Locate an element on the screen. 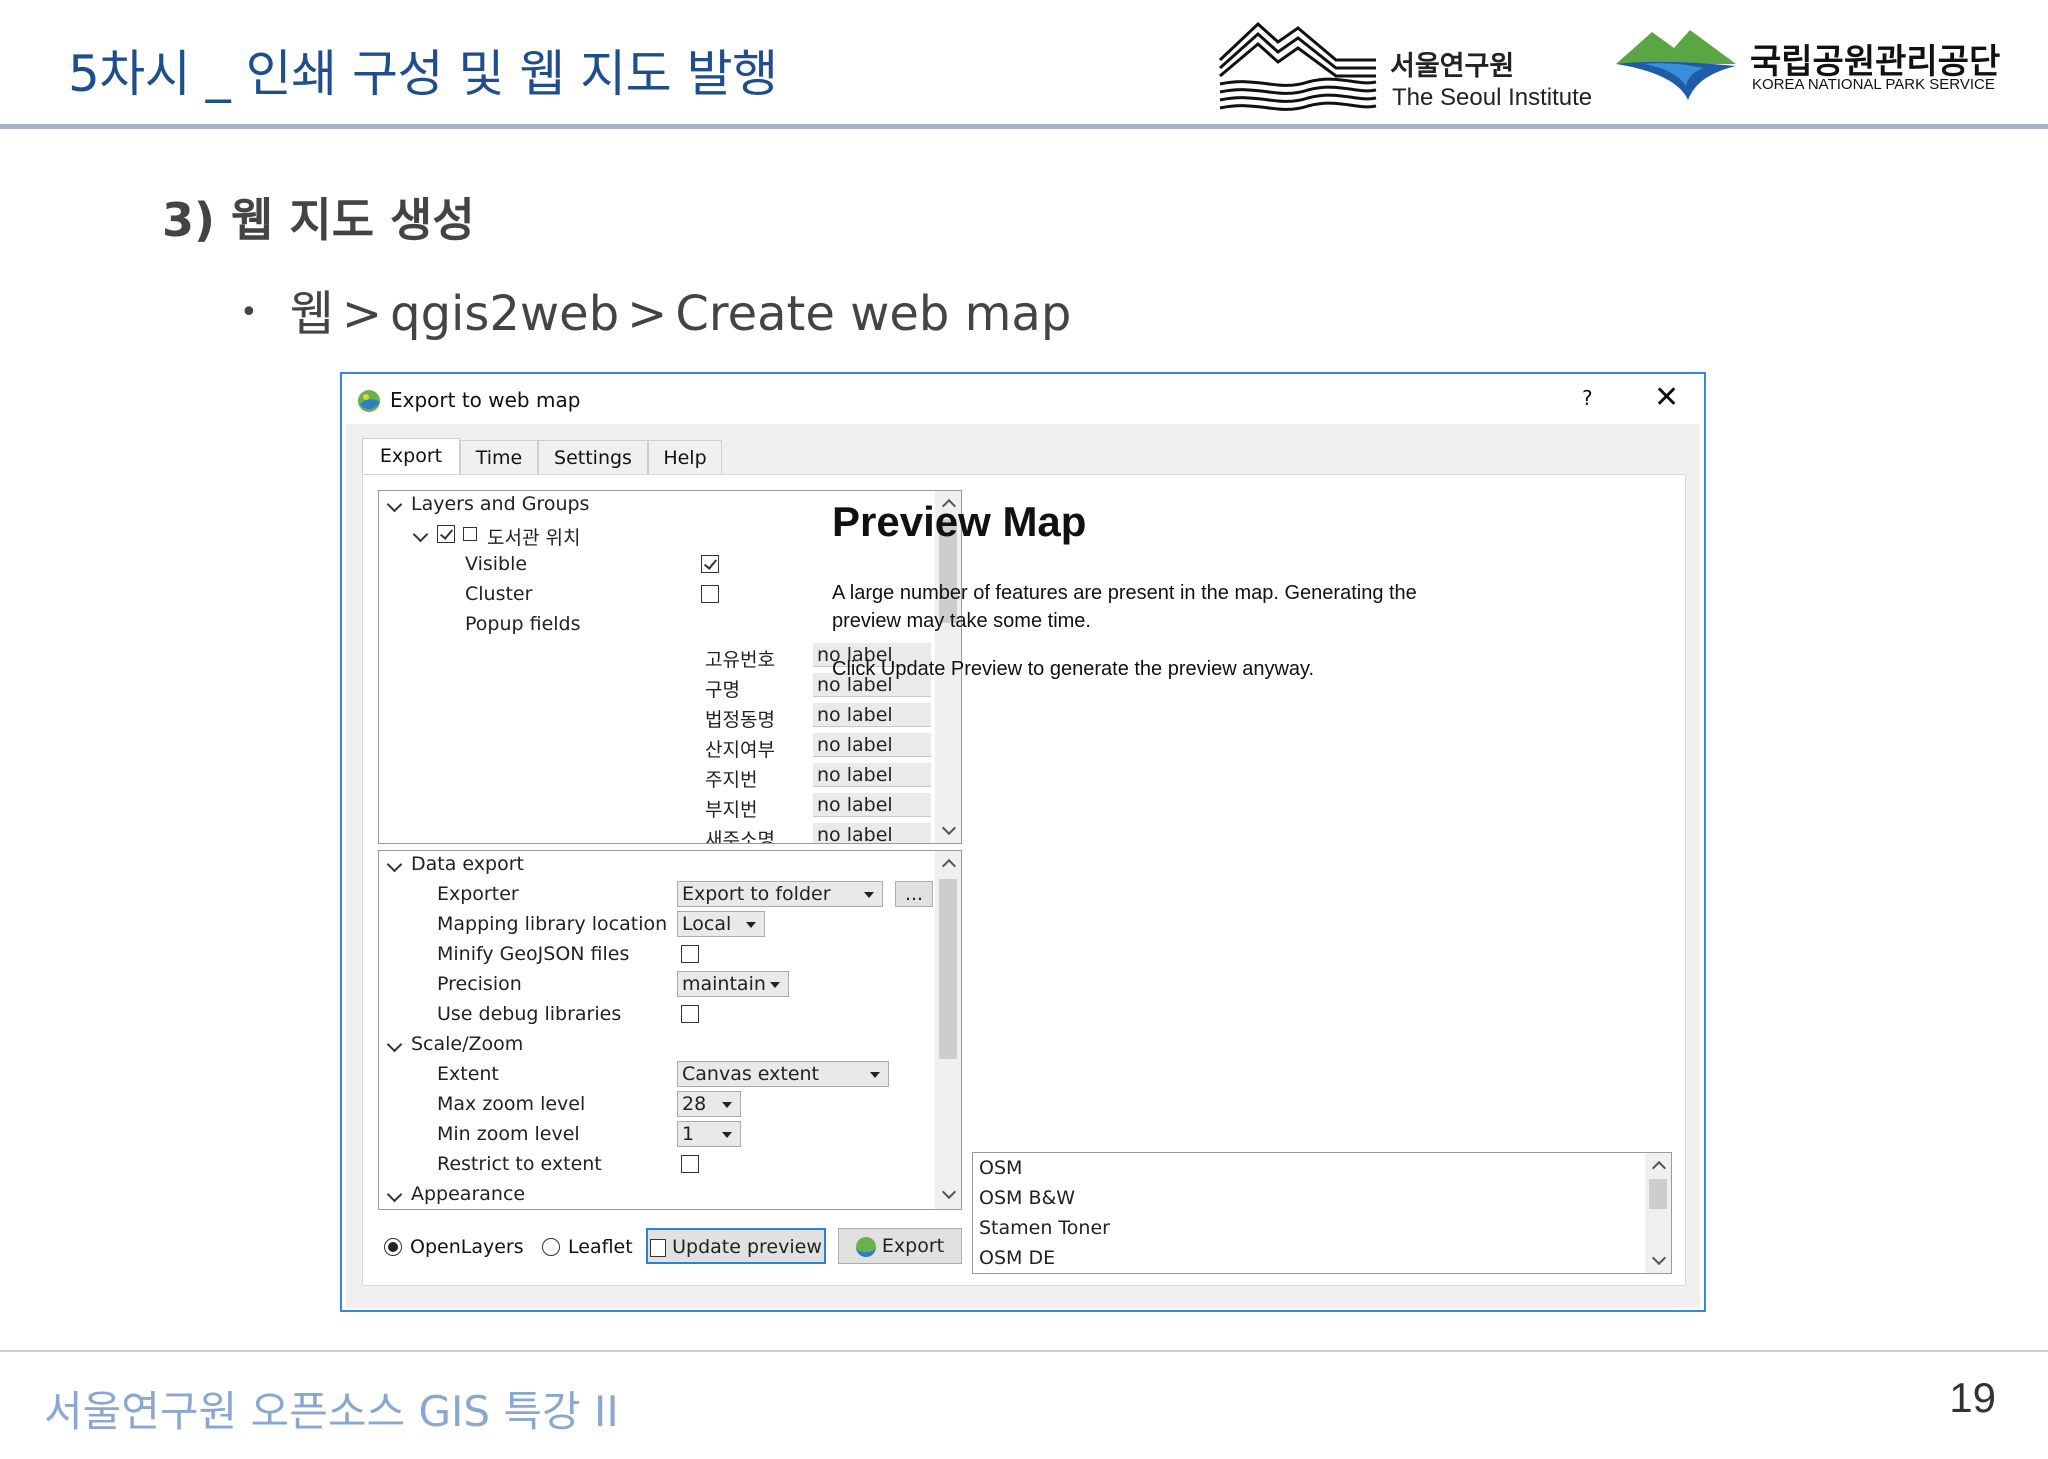 The height and width of the screenshot is (1459, 2048). layer-enabled-checkbox is located at coordinates (446, 534).